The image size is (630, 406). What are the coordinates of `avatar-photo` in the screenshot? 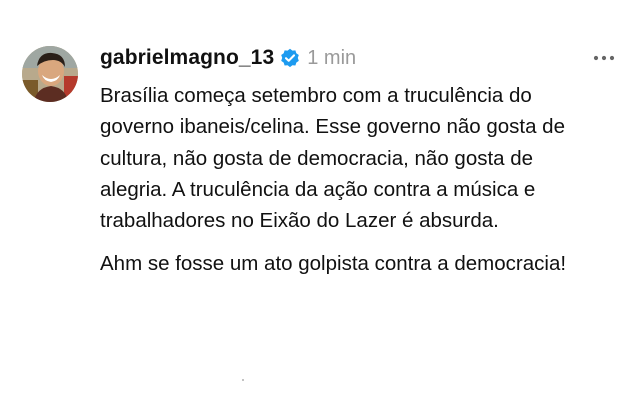 It's located at (50, 74).